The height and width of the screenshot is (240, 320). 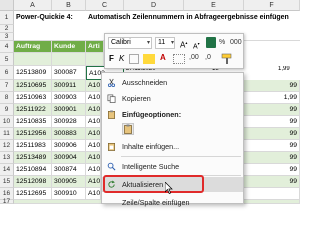 What do you see at coordinates (33, 98) in the screenshot?
I see `table-cell: 12510963` at bounding box center [33, 98].